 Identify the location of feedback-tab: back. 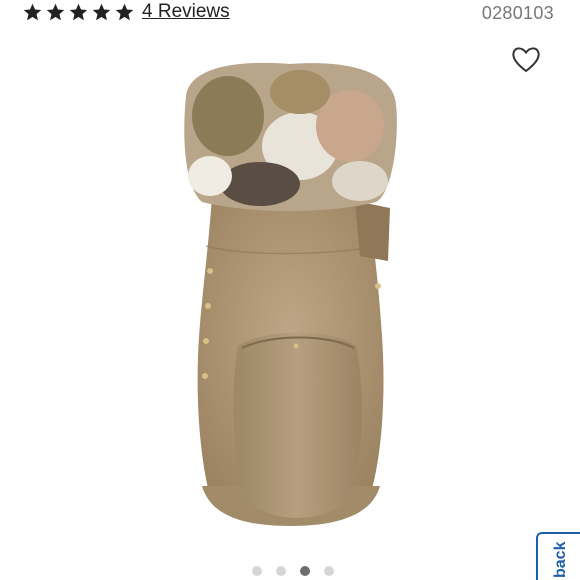
(558, 556).